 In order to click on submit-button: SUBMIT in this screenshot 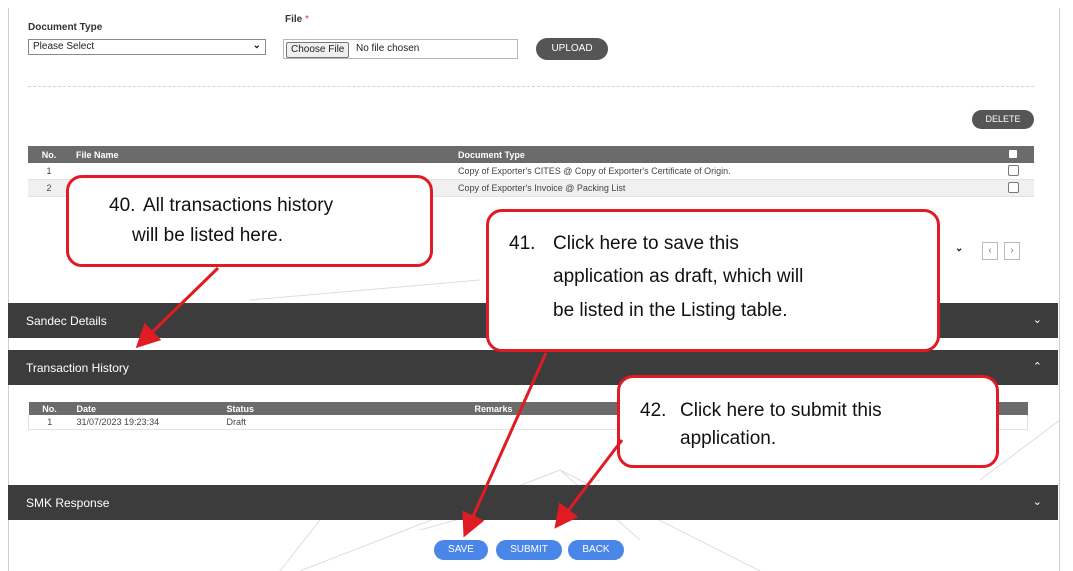, I will do `click(529, 550)`.